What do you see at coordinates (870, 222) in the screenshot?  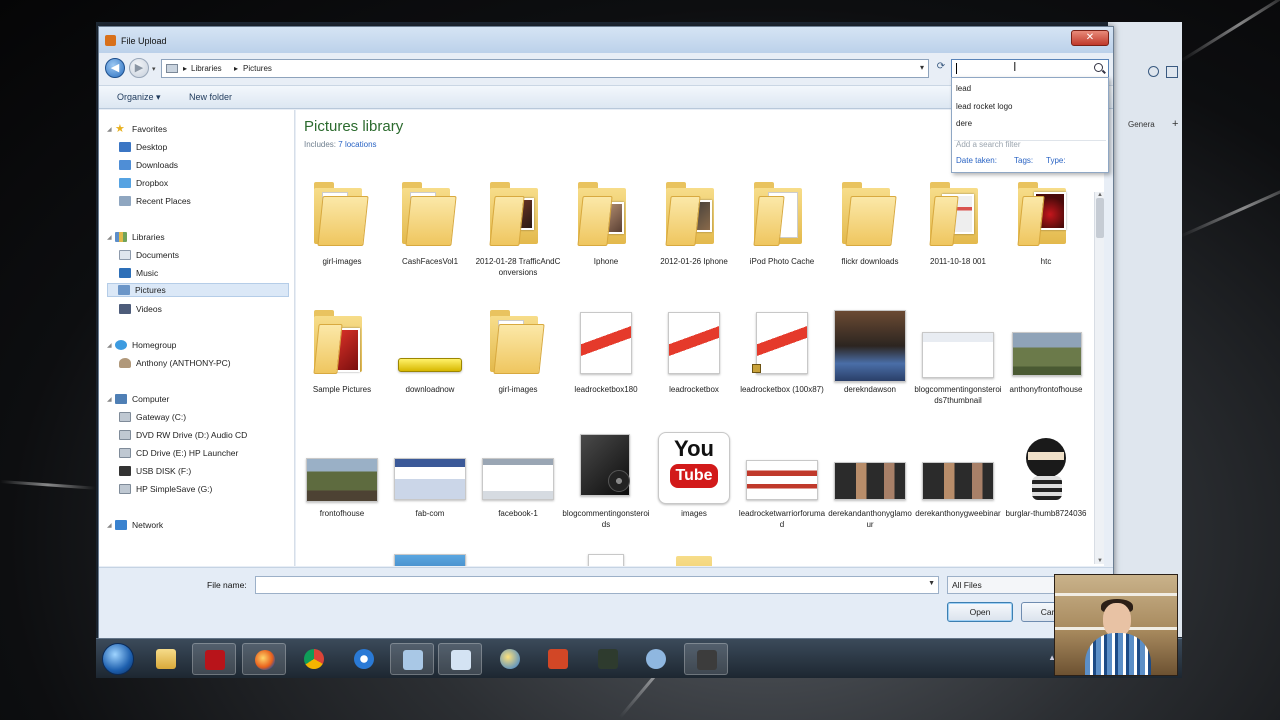 I see `folder-item: flickr downloads` at bounding box center [870, 222].